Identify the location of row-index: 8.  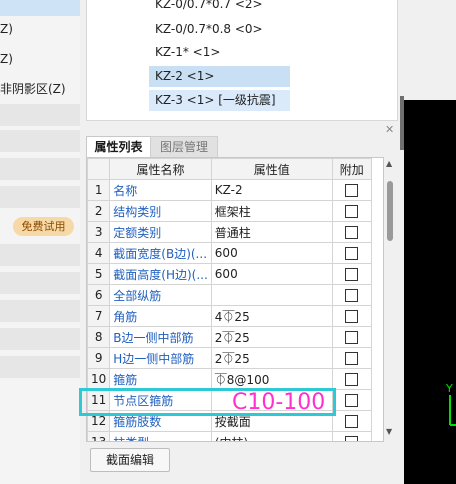
(99, 337).